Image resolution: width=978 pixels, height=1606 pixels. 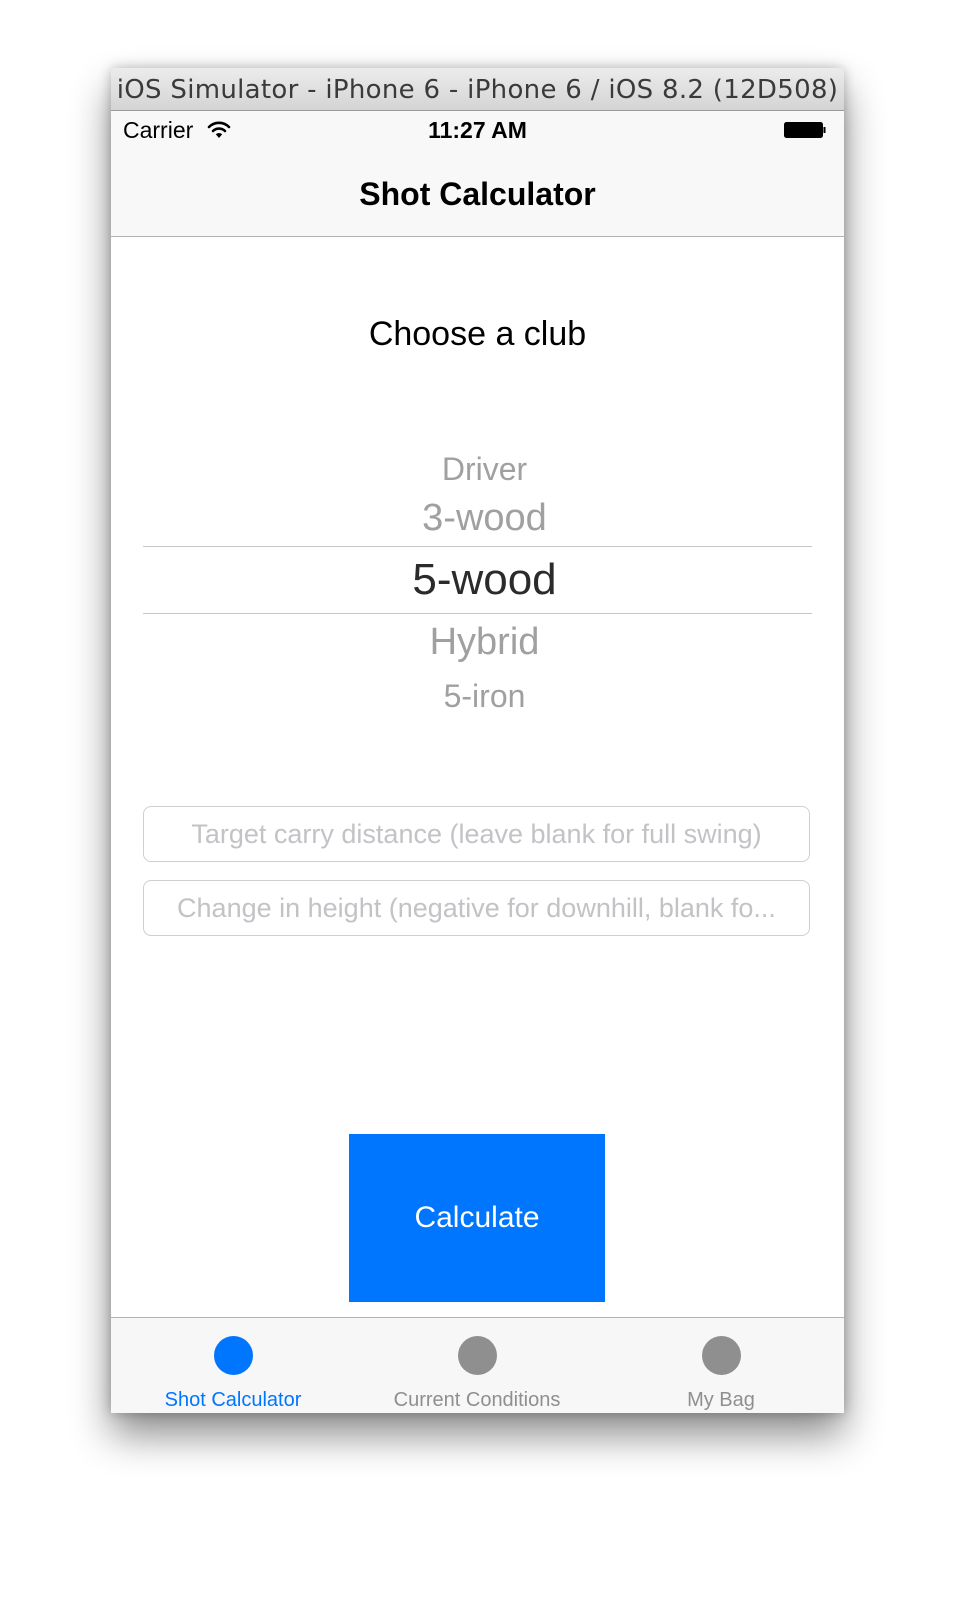 I want to click on picker-item-5-wood: 5-wood, so click(x=484, y=580).